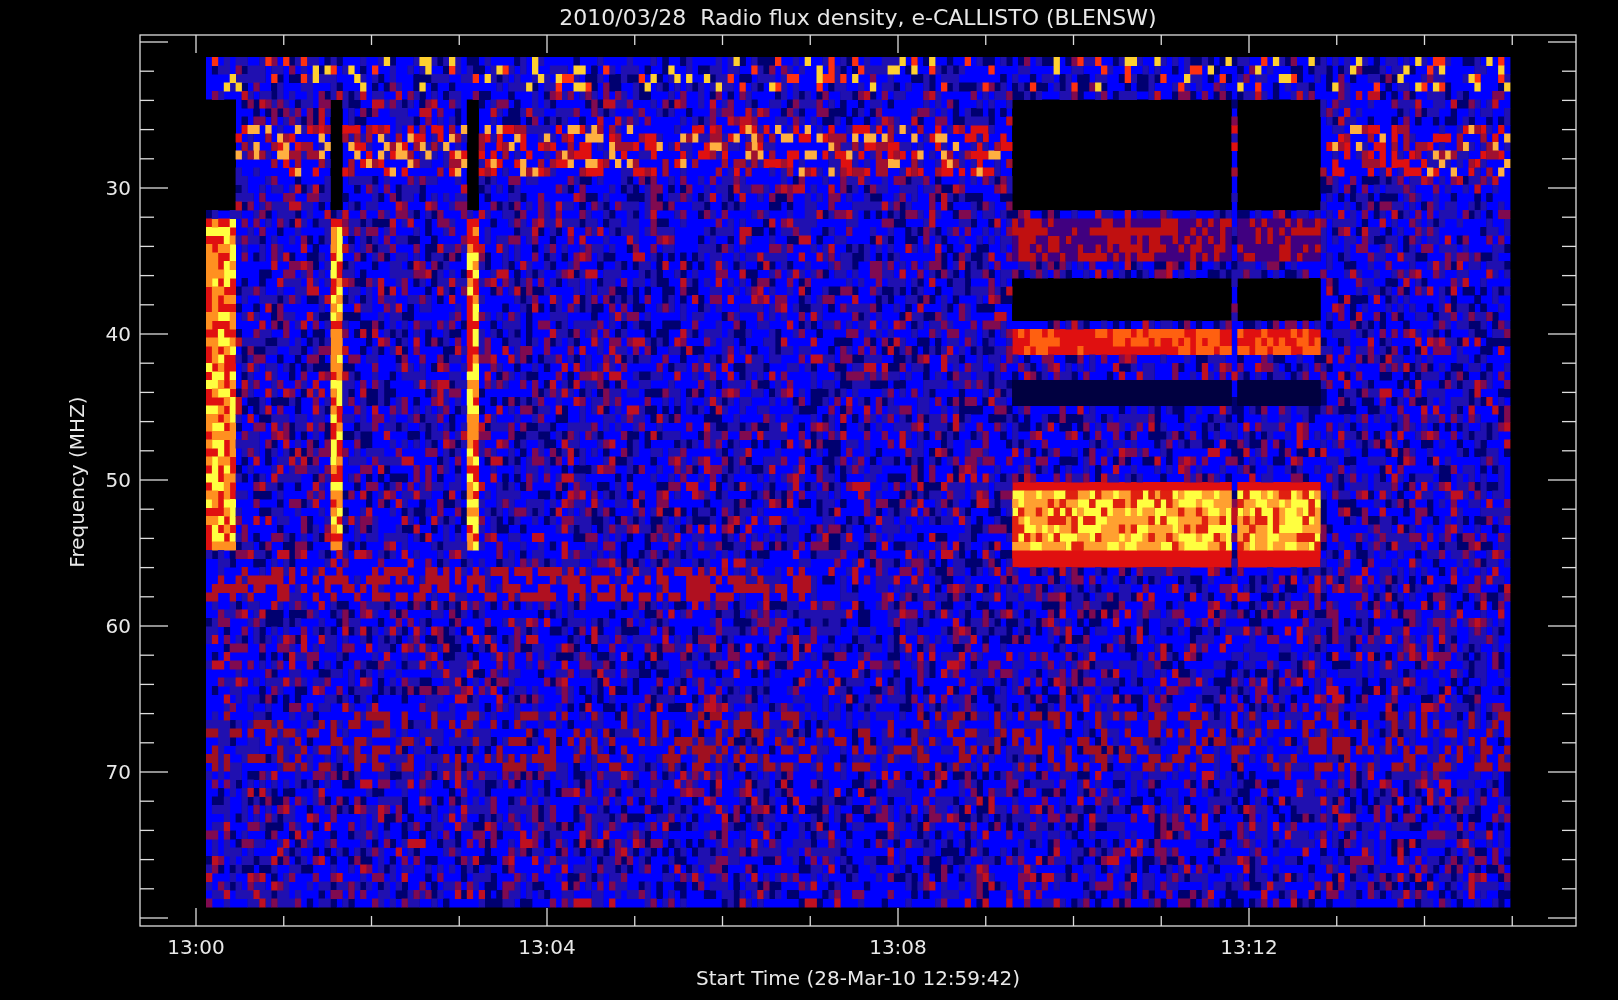 The height and width of the screenshot is (1000, 1618). I want to click on tick-label: 70, so click(118, 772).